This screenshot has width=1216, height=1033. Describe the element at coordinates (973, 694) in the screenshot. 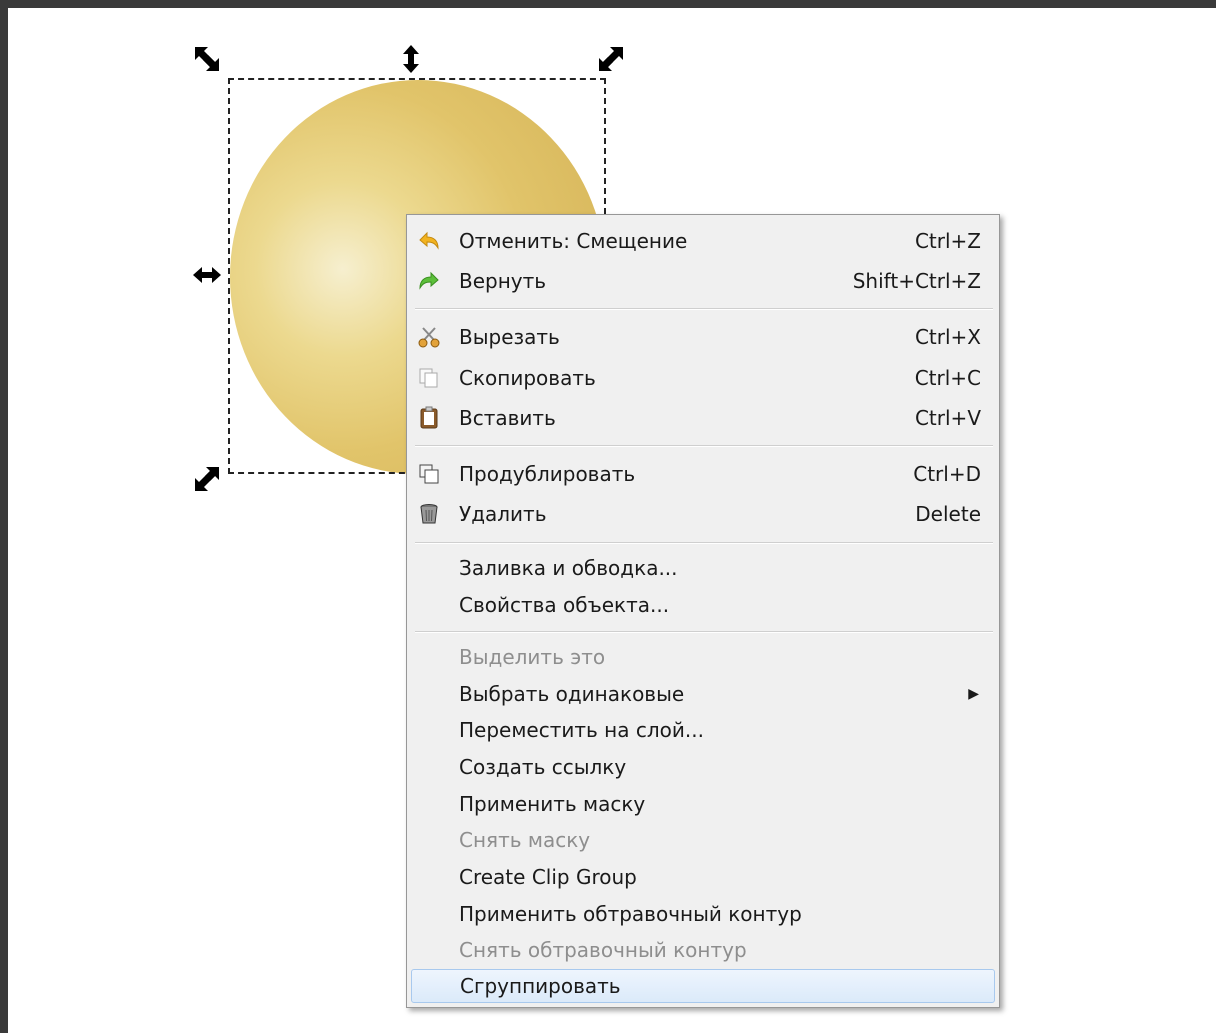

I see `submenu-arrow-icon: ▶` at that location.